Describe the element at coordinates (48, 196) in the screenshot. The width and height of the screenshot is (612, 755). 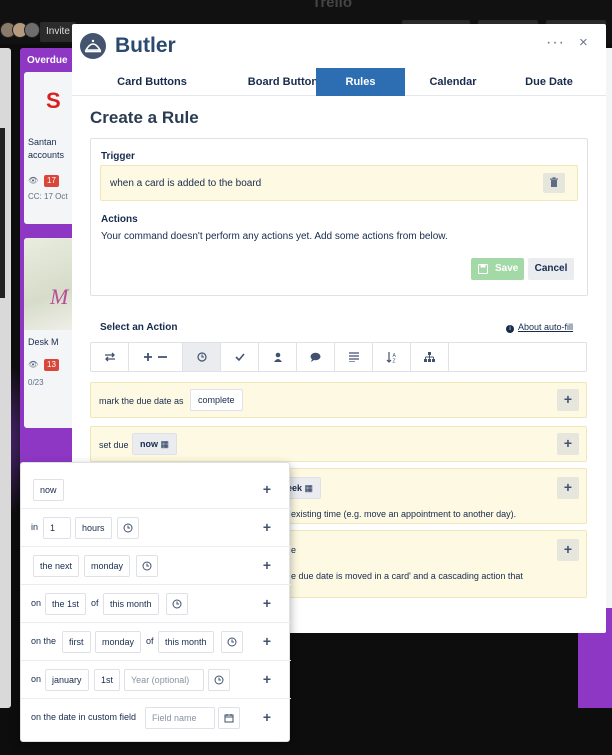
I see `card-meta: CC: 17 Oct` at that location.